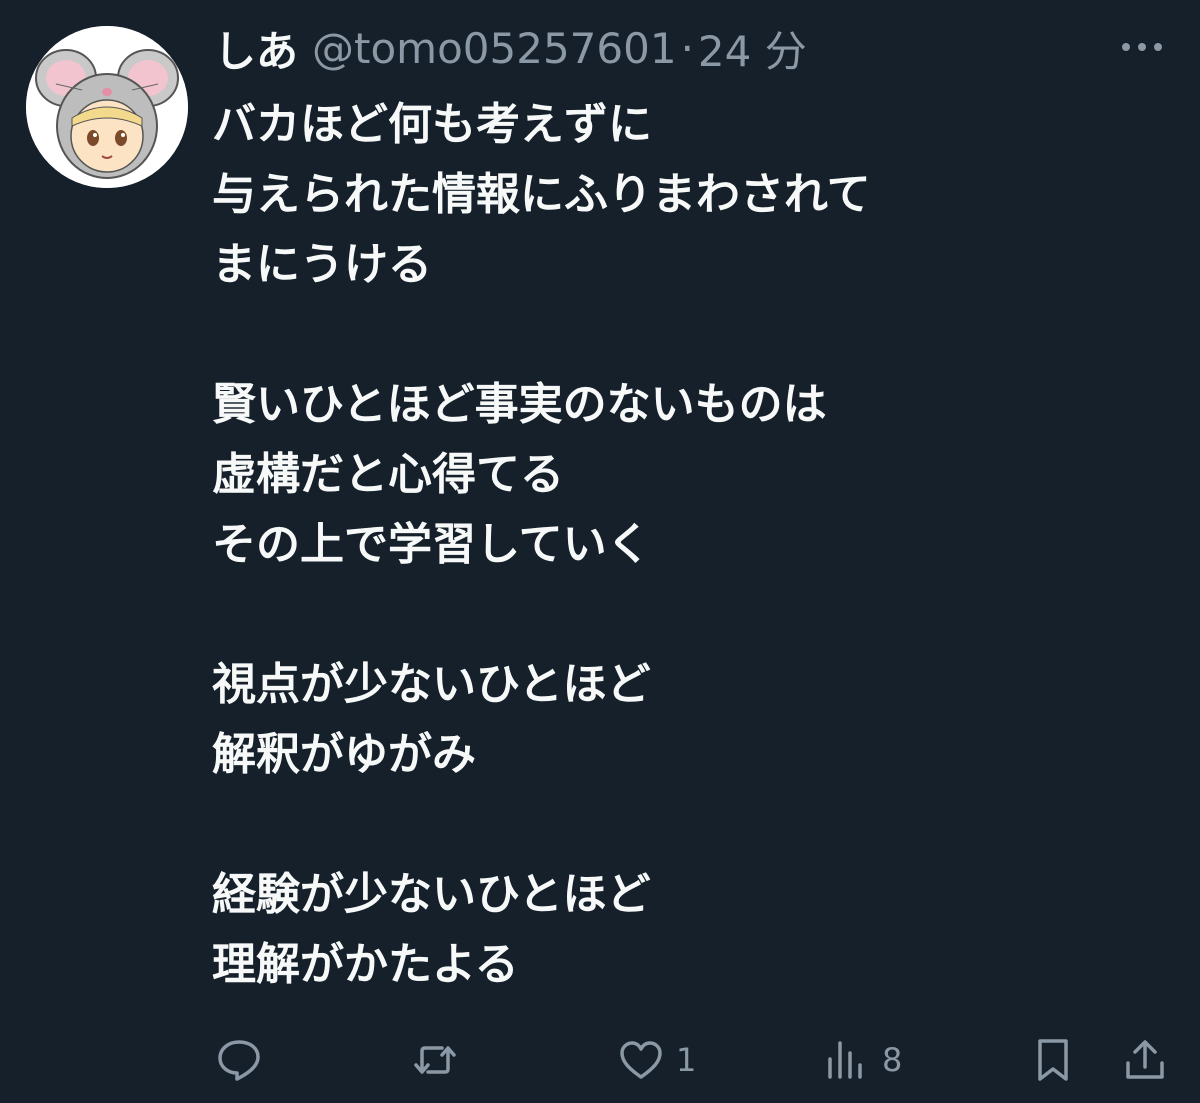 The height and width of the screenshot is (1103, 1200). I want to click on repost-button, so click(435, 1060).